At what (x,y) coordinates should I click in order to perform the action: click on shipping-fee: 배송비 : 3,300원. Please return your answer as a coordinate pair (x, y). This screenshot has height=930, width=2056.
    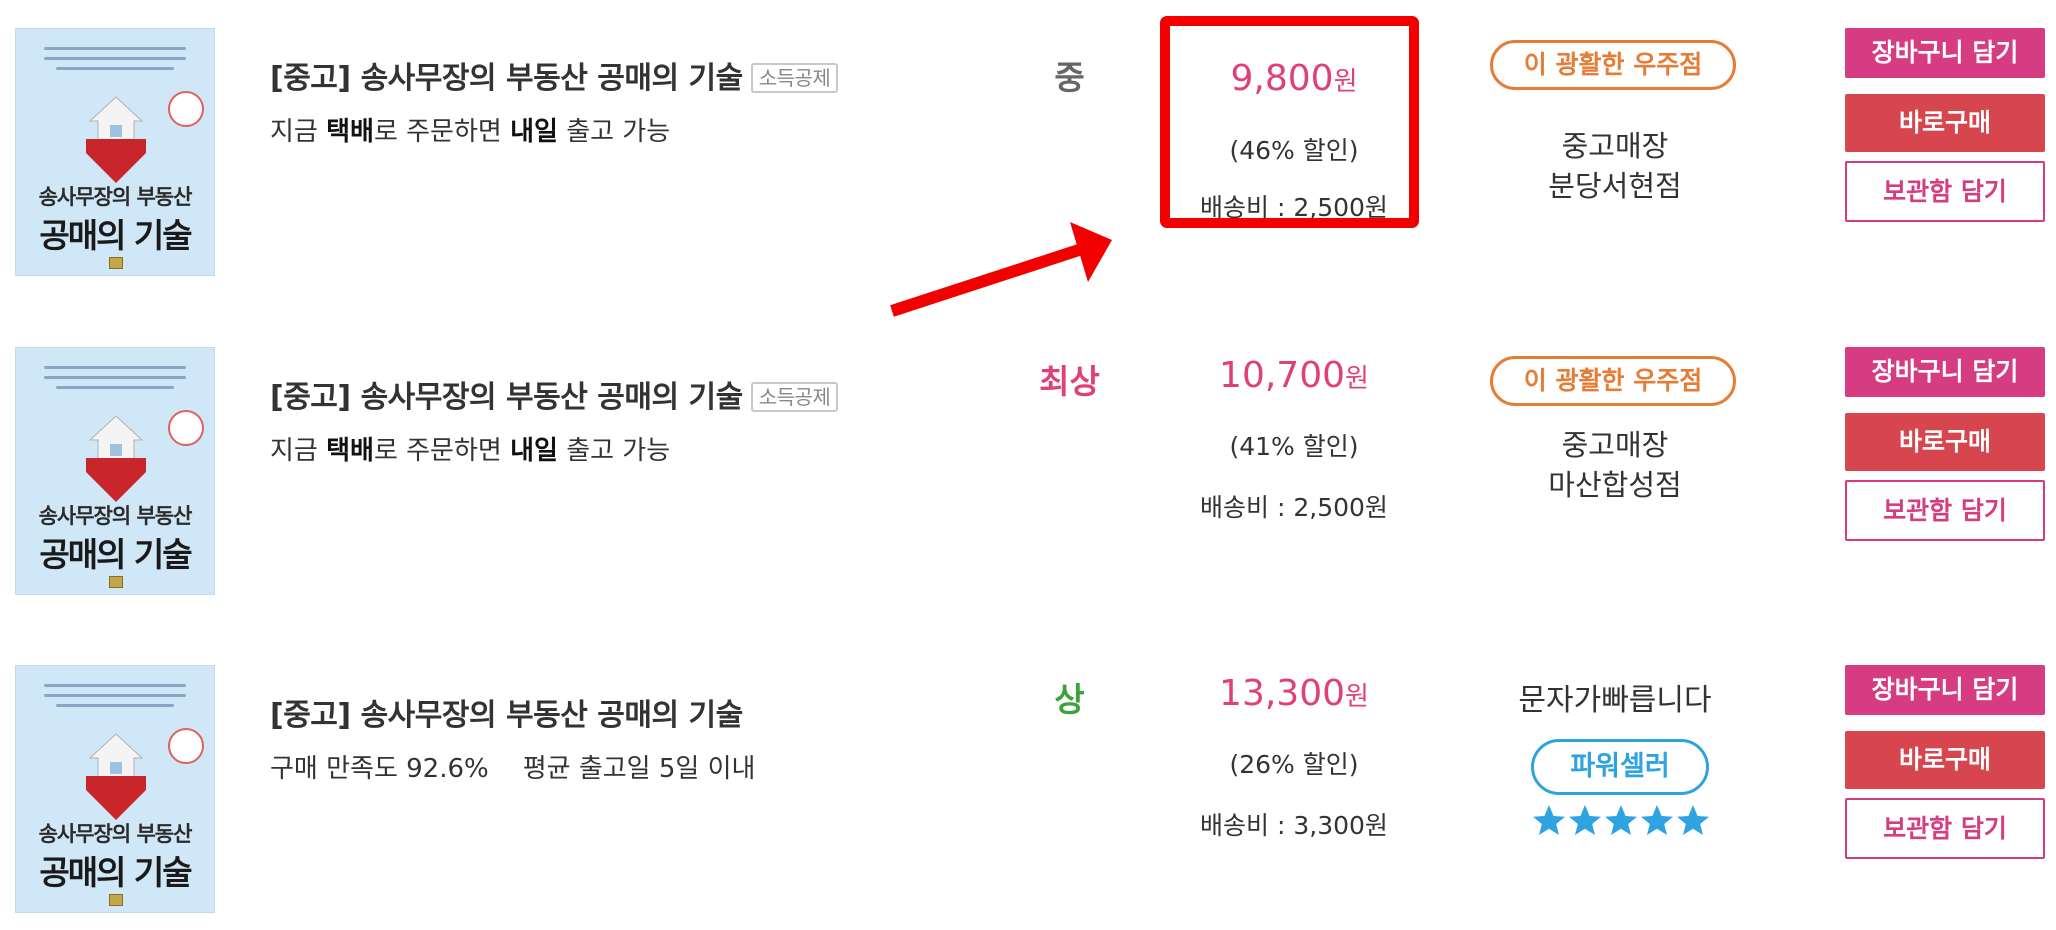
    Looking at the image, I should click on (1294, 825).